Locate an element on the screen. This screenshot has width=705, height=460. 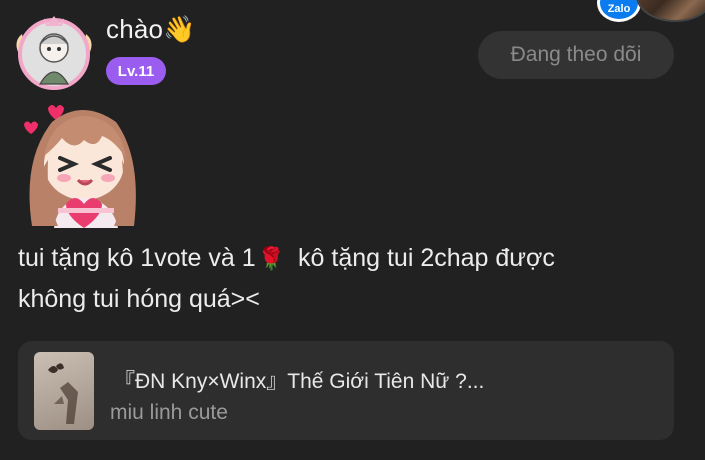
profile-photo-thumbnail is located at coordinates (670, 11).